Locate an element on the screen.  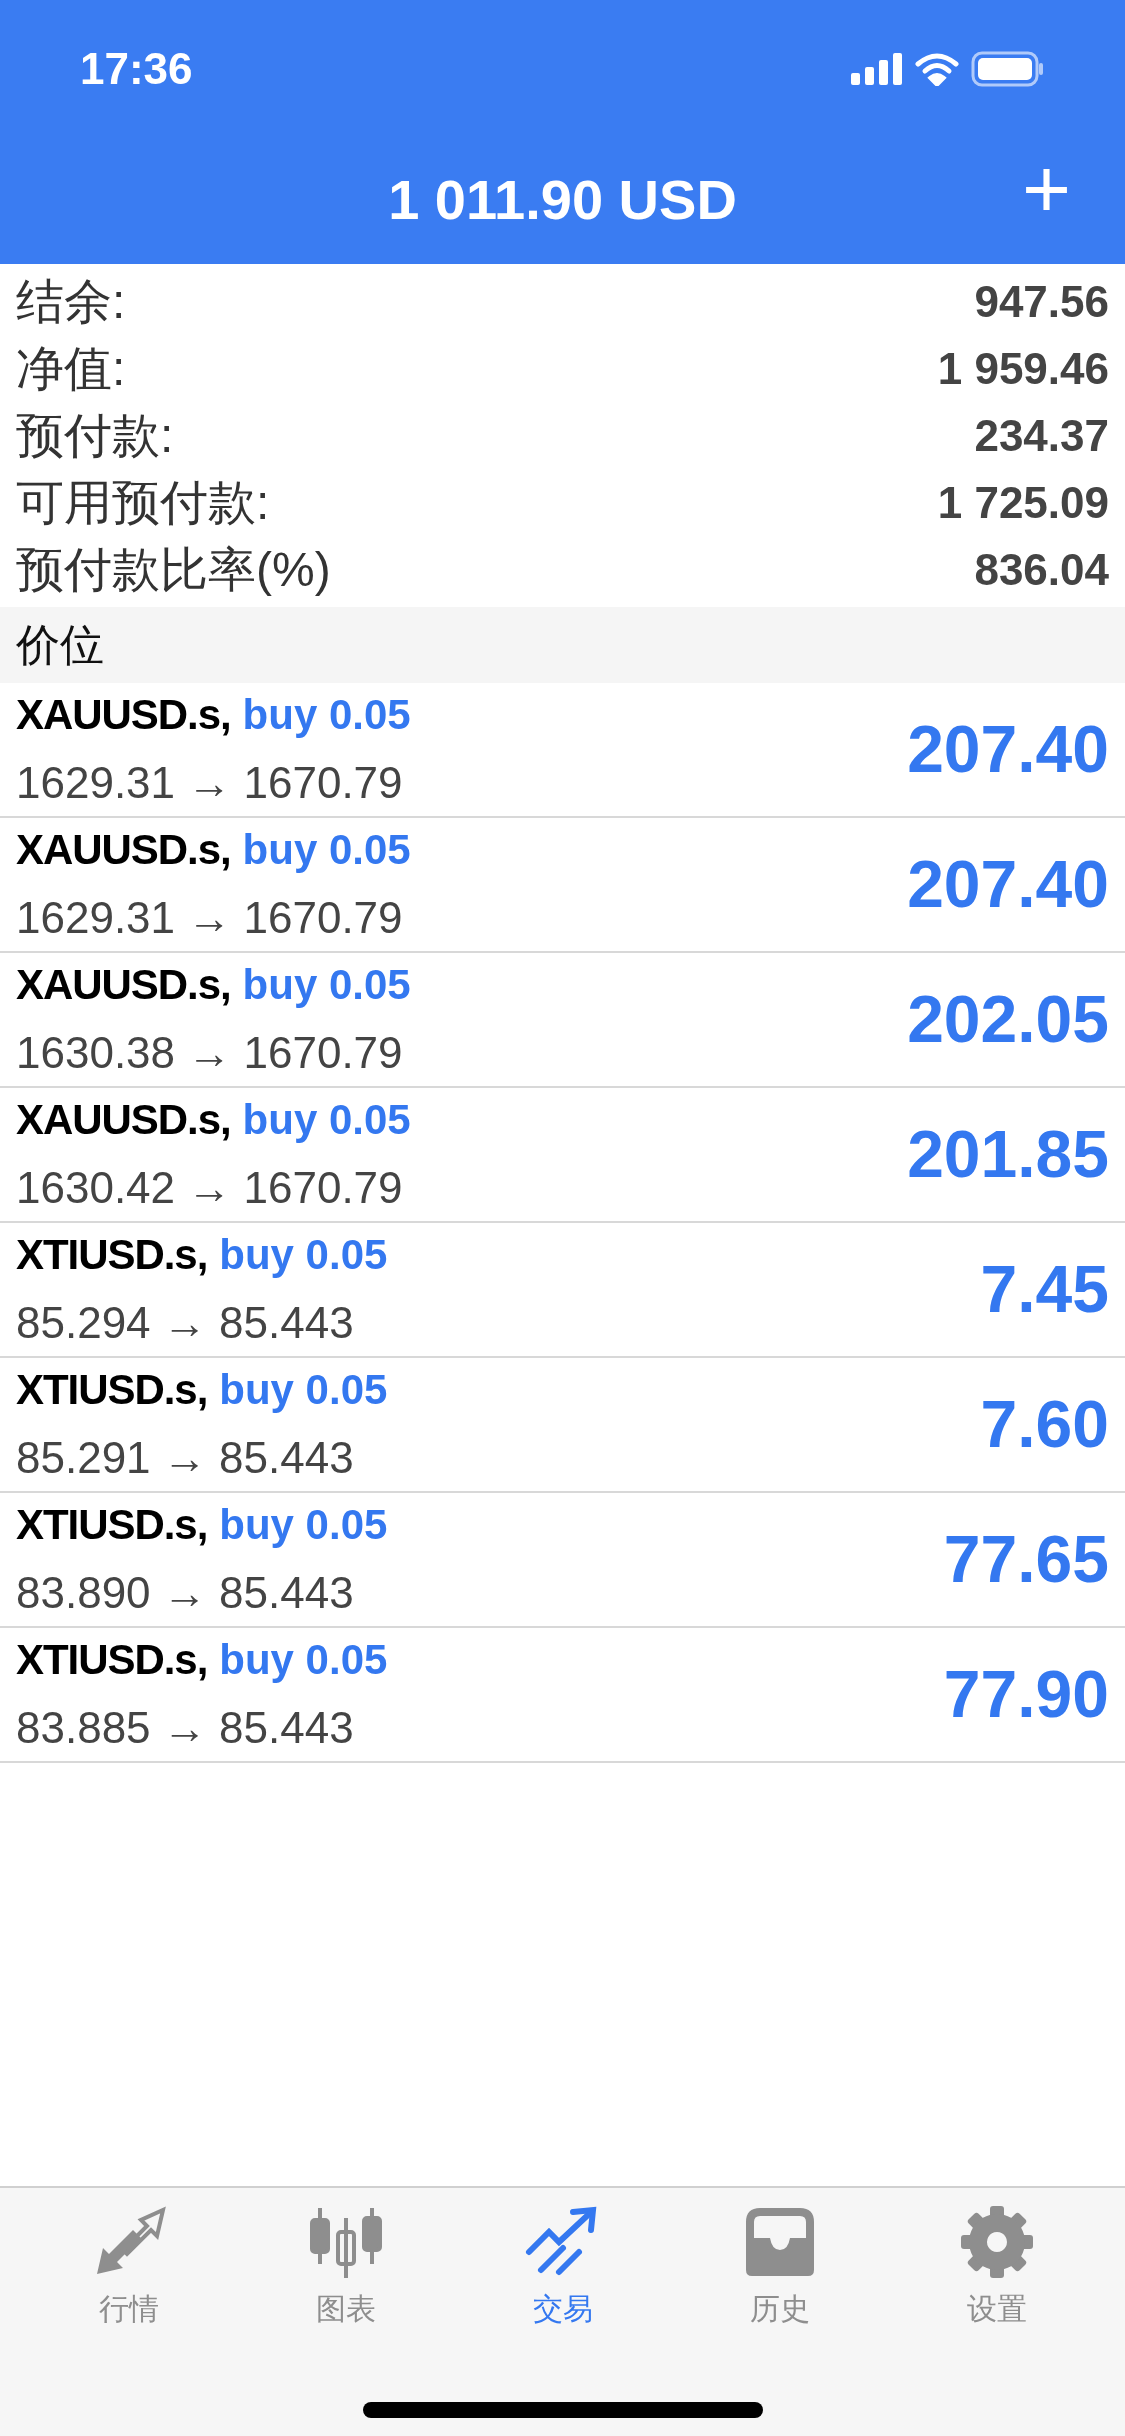
profit-value: 77.90 is located at coordinates (1026, 1694).